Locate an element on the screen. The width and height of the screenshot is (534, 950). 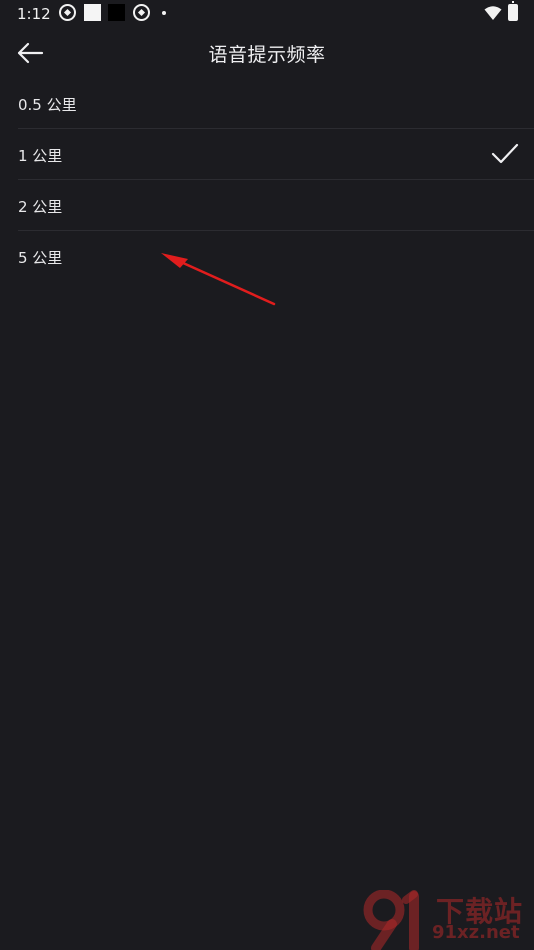
option-label: 1 公里 is located at coordinates (40, 156).